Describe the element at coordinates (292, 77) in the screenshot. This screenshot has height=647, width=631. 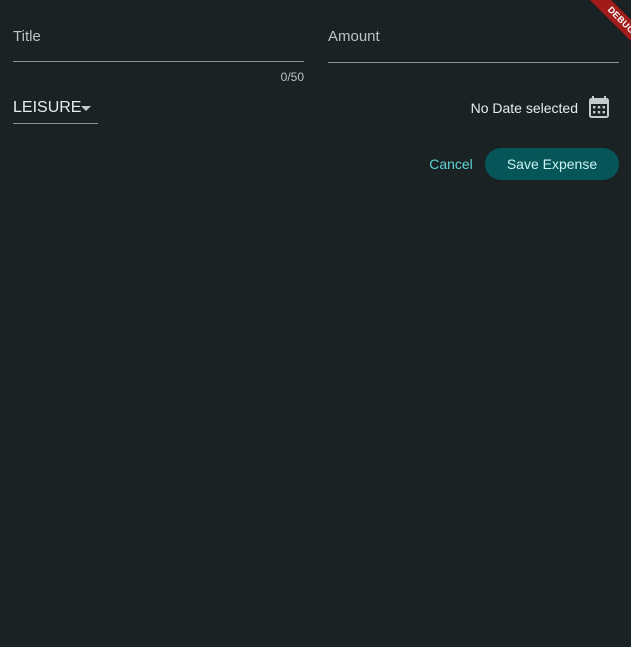
I see `title-character-counter: 0/50` at that location.